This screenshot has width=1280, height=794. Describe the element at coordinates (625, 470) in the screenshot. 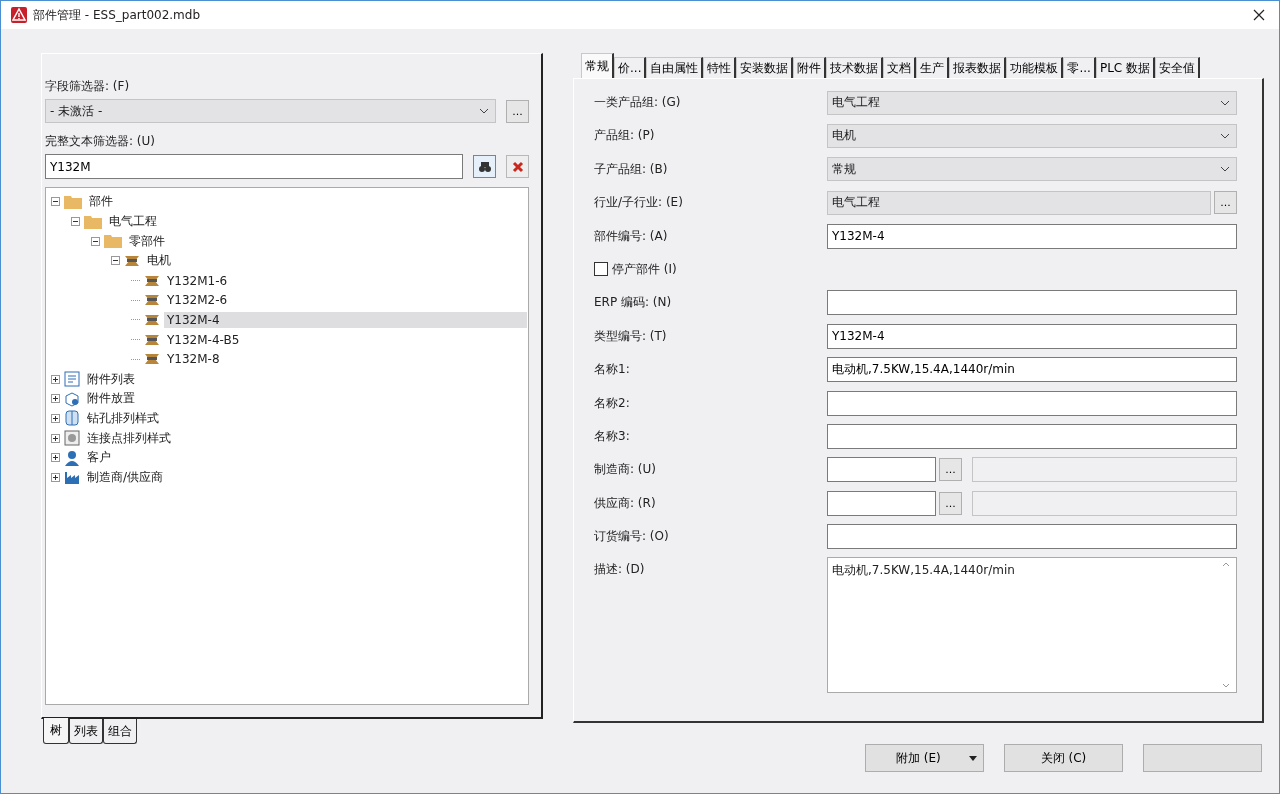

I see `field-label: 制造商: (U)` at that location.